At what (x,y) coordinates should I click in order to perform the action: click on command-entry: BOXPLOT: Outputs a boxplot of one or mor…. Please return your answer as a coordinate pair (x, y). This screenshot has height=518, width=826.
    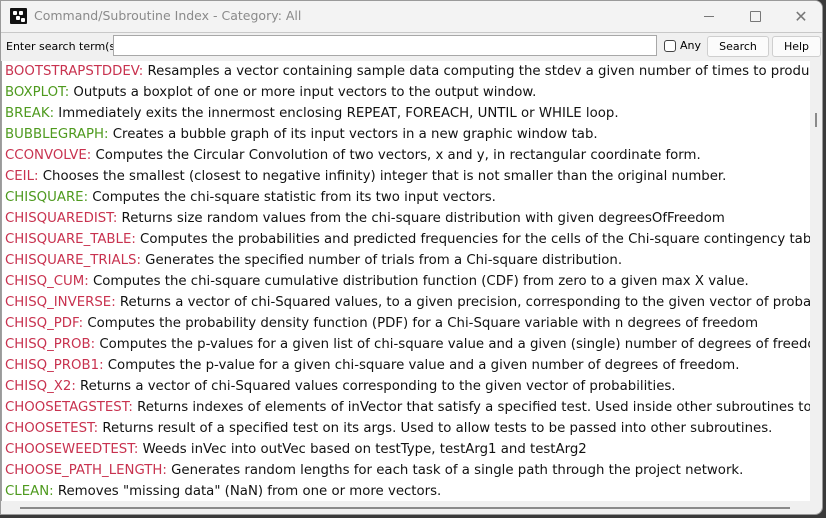
    Looking at the image, I should click on (406, 92).